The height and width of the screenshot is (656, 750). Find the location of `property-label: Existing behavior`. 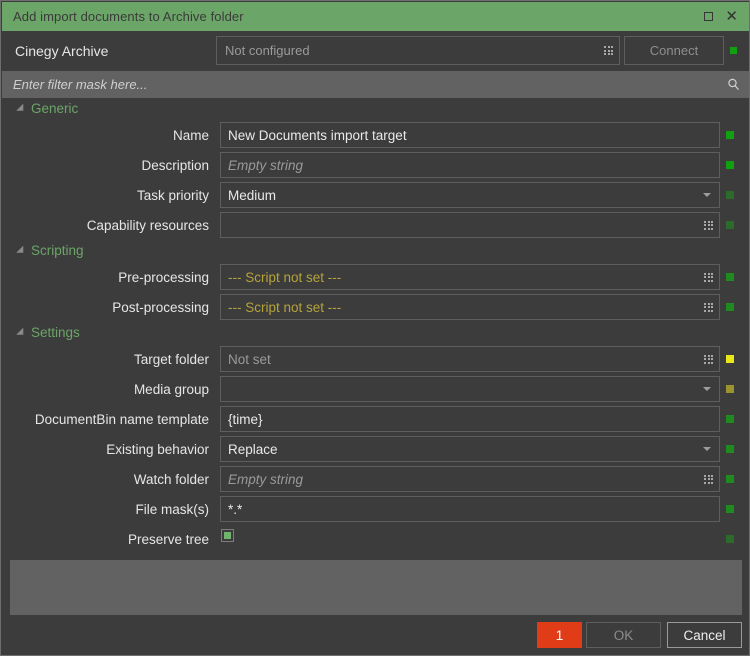

property-label: Existing behavior is located at coordinates (157, 449).